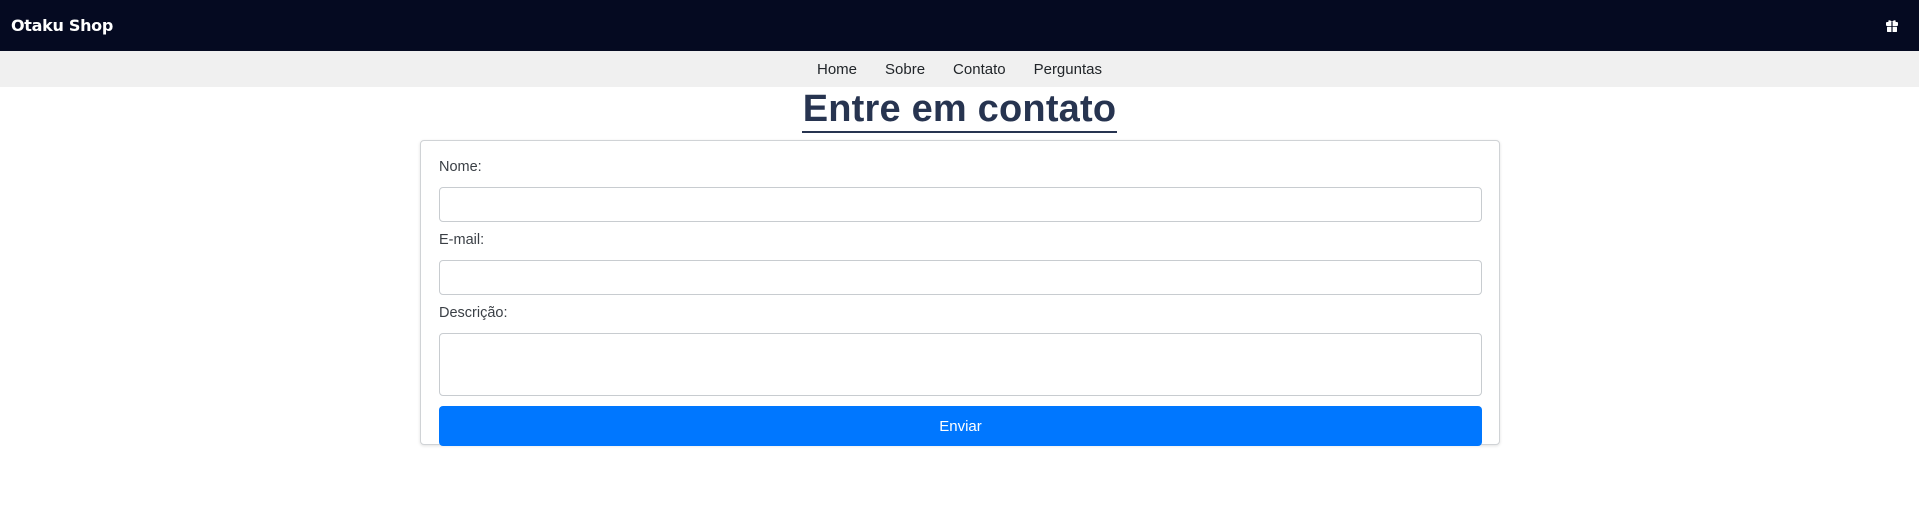  Describe the element at coordinates (960, 364) in the screenshot. I see `description-textarea` at that location.